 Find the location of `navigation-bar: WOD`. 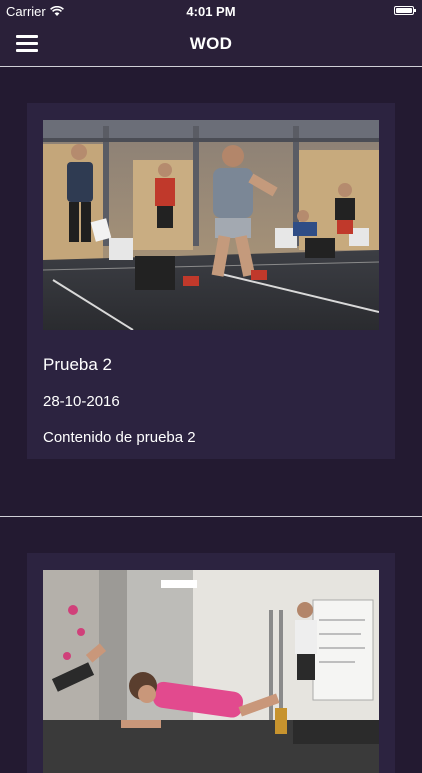

navigation-bar: WOD is located at coordinates (211, 44).